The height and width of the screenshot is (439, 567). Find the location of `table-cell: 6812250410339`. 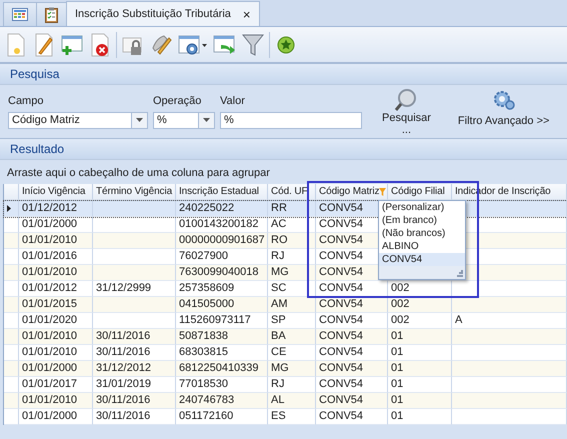

table-cell: 6812250410339 is located at coordinates (222, 369).